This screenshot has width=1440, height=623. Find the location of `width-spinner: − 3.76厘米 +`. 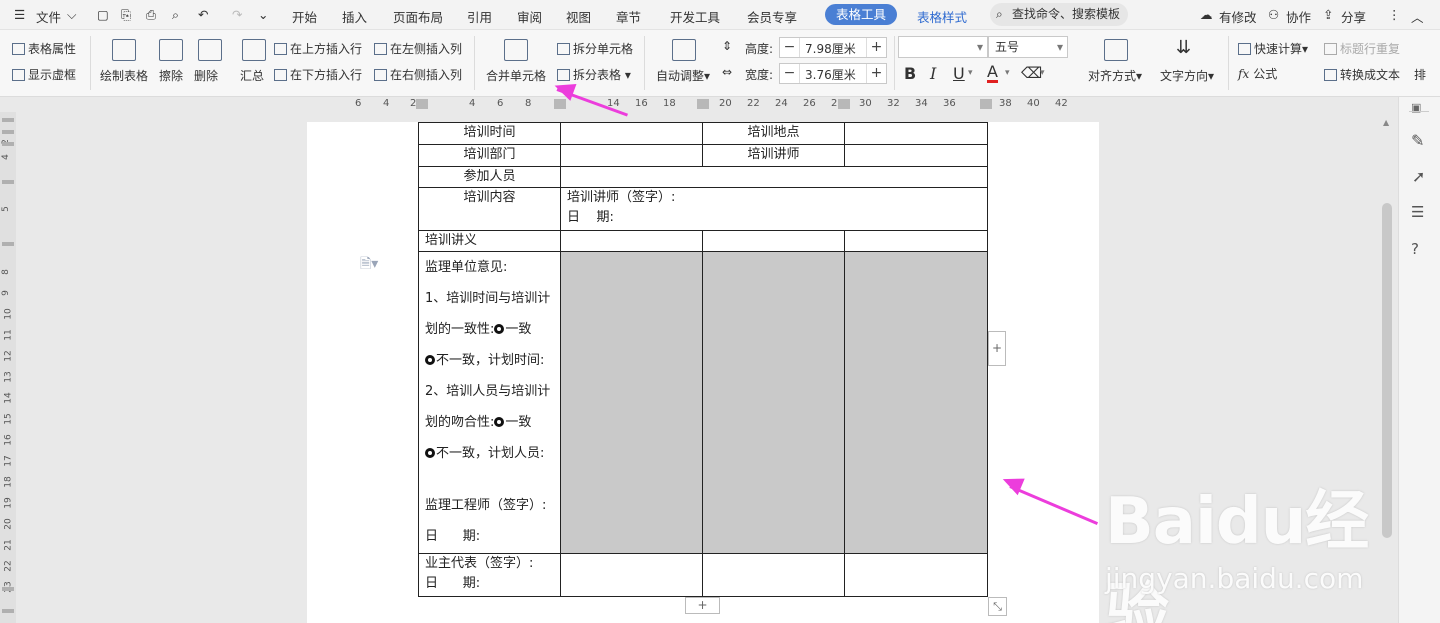

width-spinner: − 3.76厘米 + is located at coordinates (833, 73).